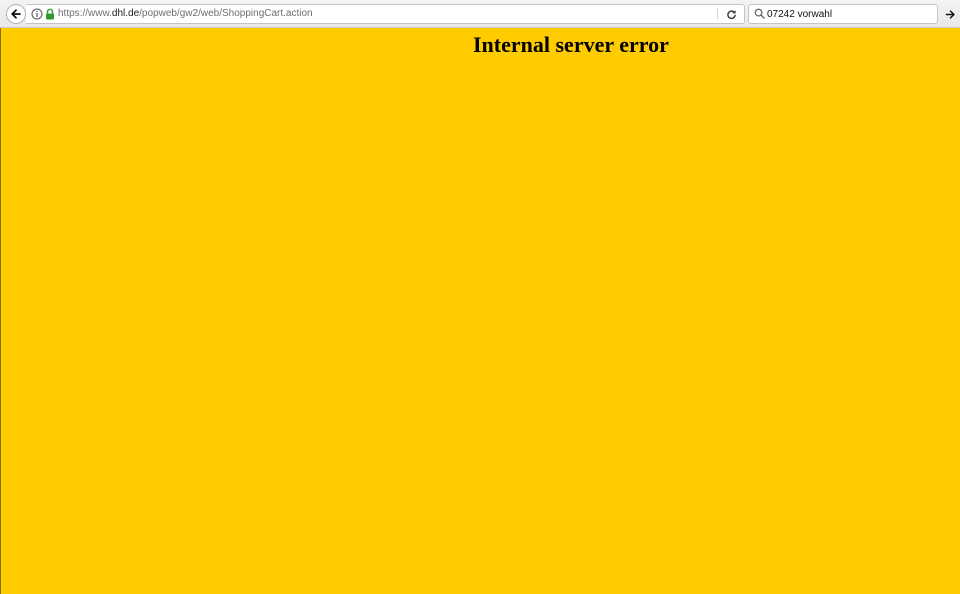  What do you see at coordinates (125, 13) in the screenshot?
I see `url-host: dhl.de` at bounding box center [125, 13].